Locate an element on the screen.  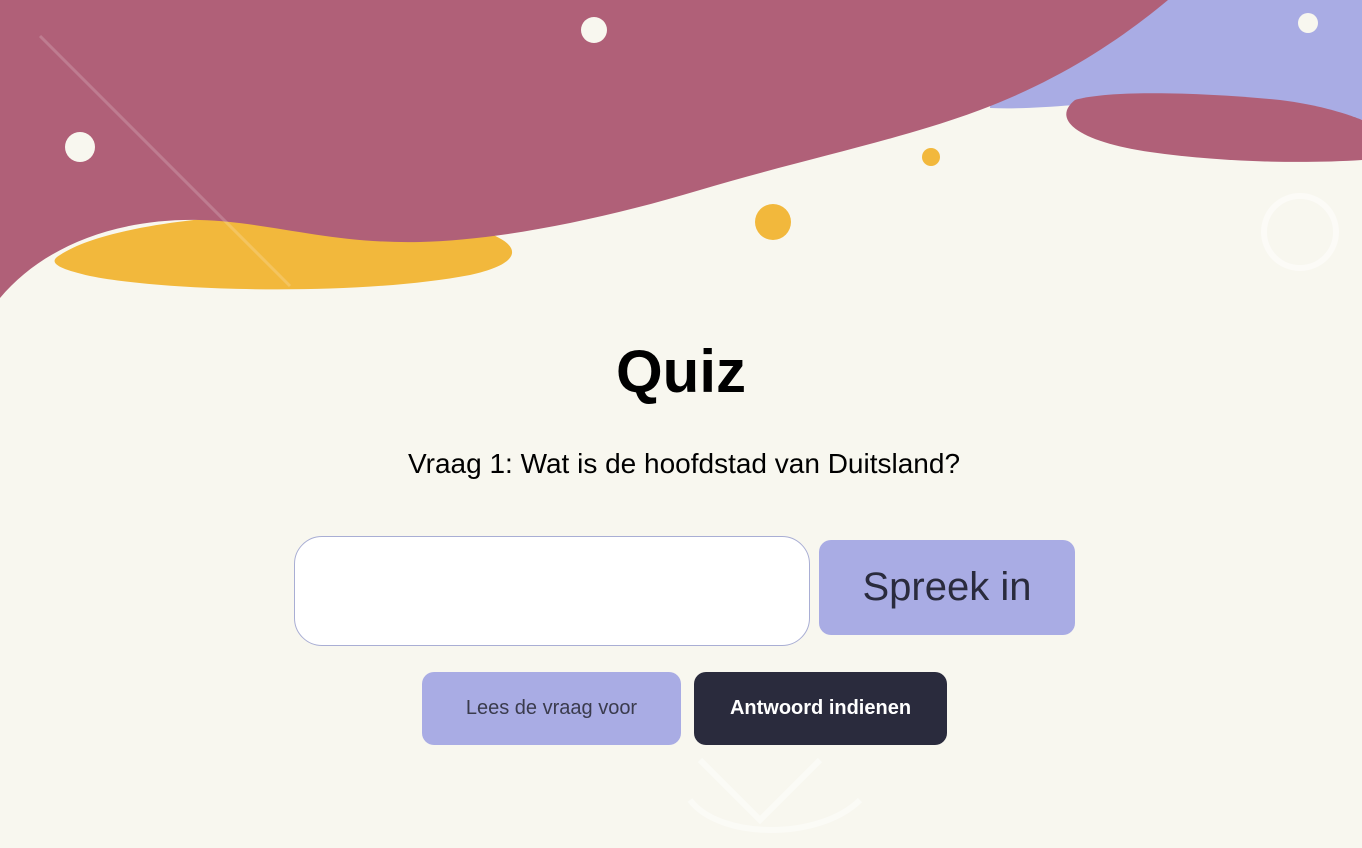
read-question-button: Lees de vraag voor is located at coordinates (551, 708).